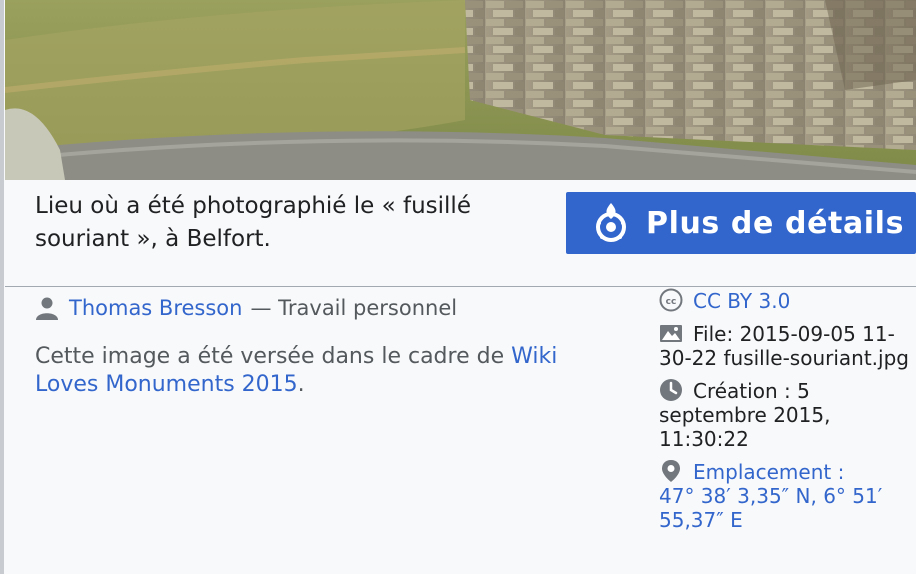  Describe the element at coordinates (354, 308) in the screenshot. I see `author-suffix: — Travail personnel` at that location.